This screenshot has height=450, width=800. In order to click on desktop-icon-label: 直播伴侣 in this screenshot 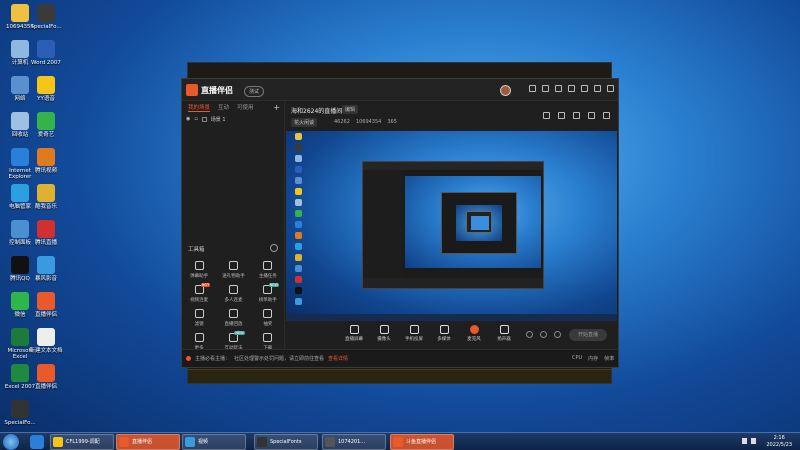, I will do `click(45, 315)`.